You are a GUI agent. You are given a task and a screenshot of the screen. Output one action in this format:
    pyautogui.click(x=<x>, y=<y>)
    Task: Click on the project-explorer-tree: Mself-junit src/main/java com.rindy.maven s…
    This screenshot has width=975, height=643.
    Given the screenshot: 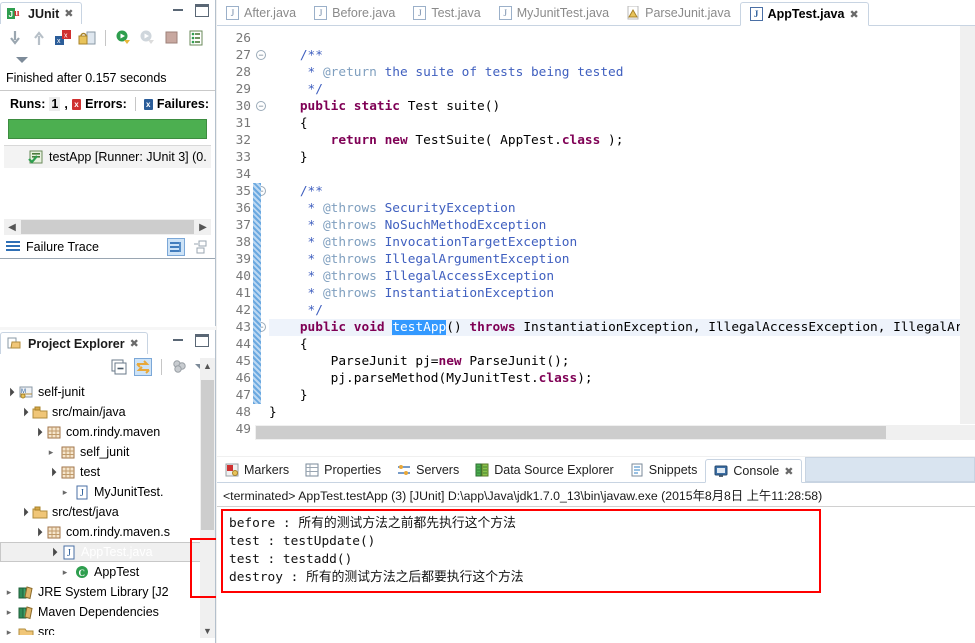 What is the action you would take?
    pyautogui.click(x=107, y=507)
    